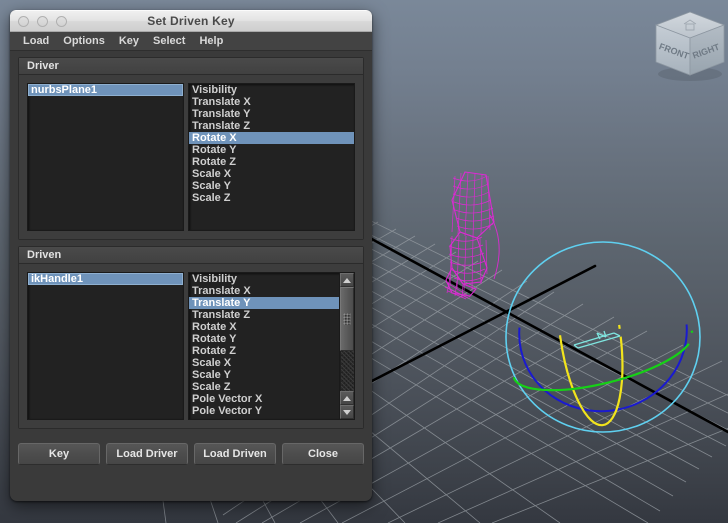 This screenshot has width=728, height=523. Describe the element at coordinates (271, 150) in the screenshot. I see `driver-attr-rotate-y: Rotate Y` at that location.